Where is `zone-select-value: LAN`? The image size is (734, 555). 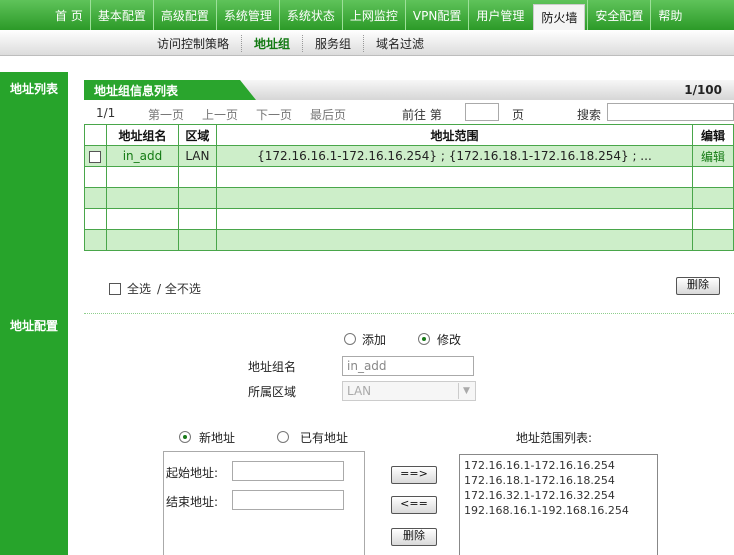 zone-select-value: LAN is located at coordinates (359, 391).